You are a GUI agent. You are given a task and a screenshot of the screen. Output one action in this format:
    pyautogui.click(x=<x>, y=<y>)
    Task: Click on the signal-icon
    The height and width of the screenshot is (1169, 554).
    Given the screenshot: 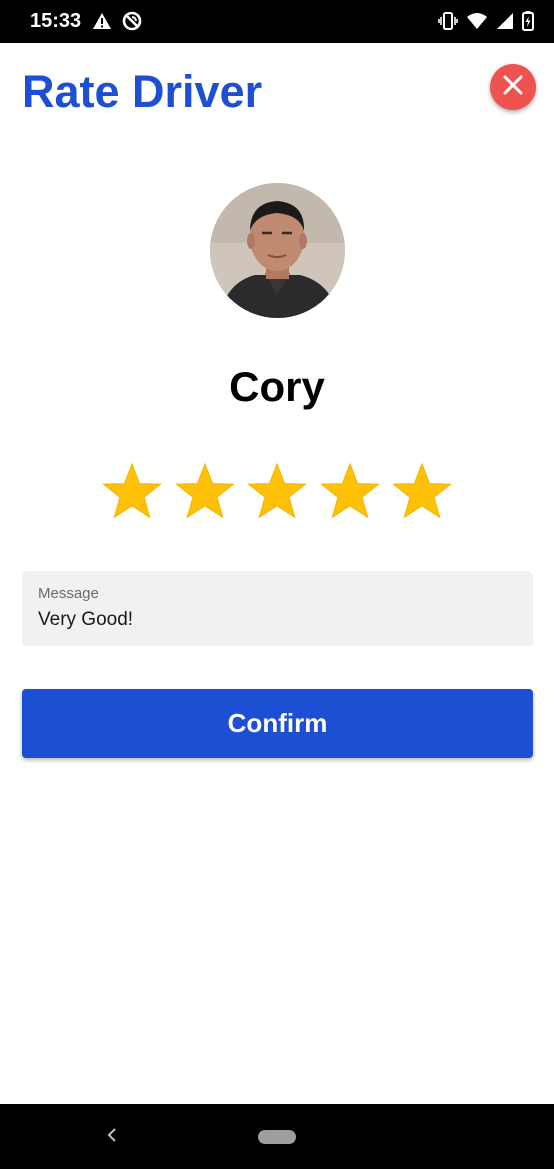 What is the action you would take?
    pyautogui.click(x=505, y=23)
    